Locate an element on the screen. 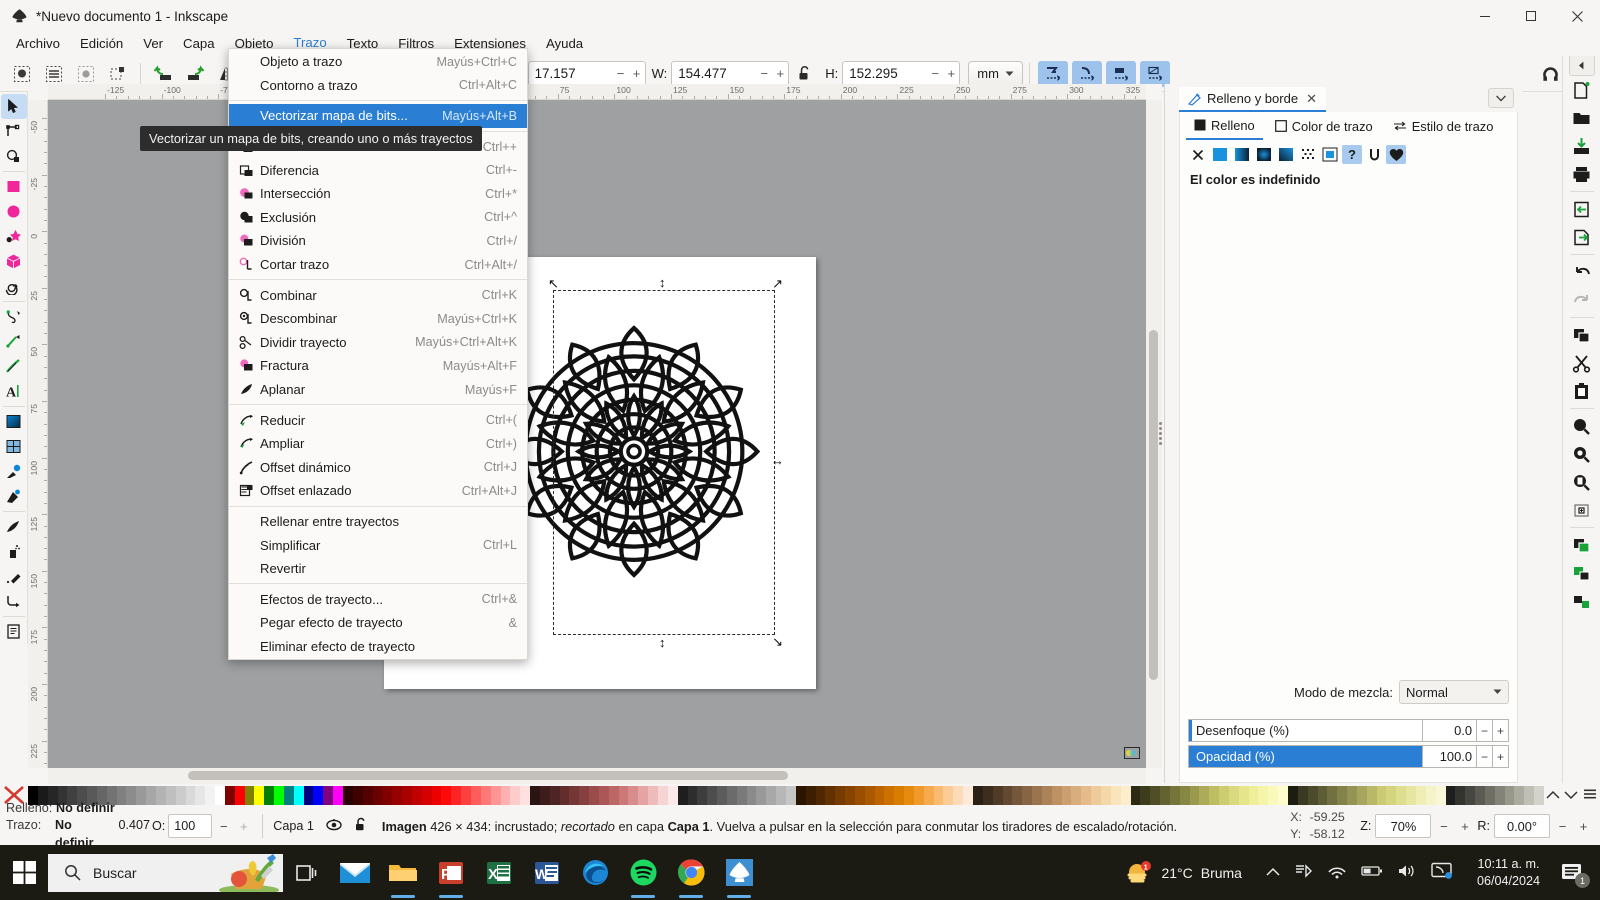 This screenshot has height=900, width=1600. pencil-tool is located at coordinates (14, 316).